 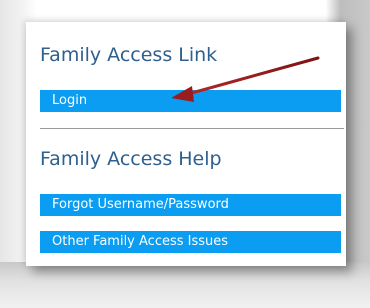 What do you see at coordinates (190, 205) in the screenshot?
I see `forgot-username-password-button: Forgot Username/Password` at bounding box center [190, 205].